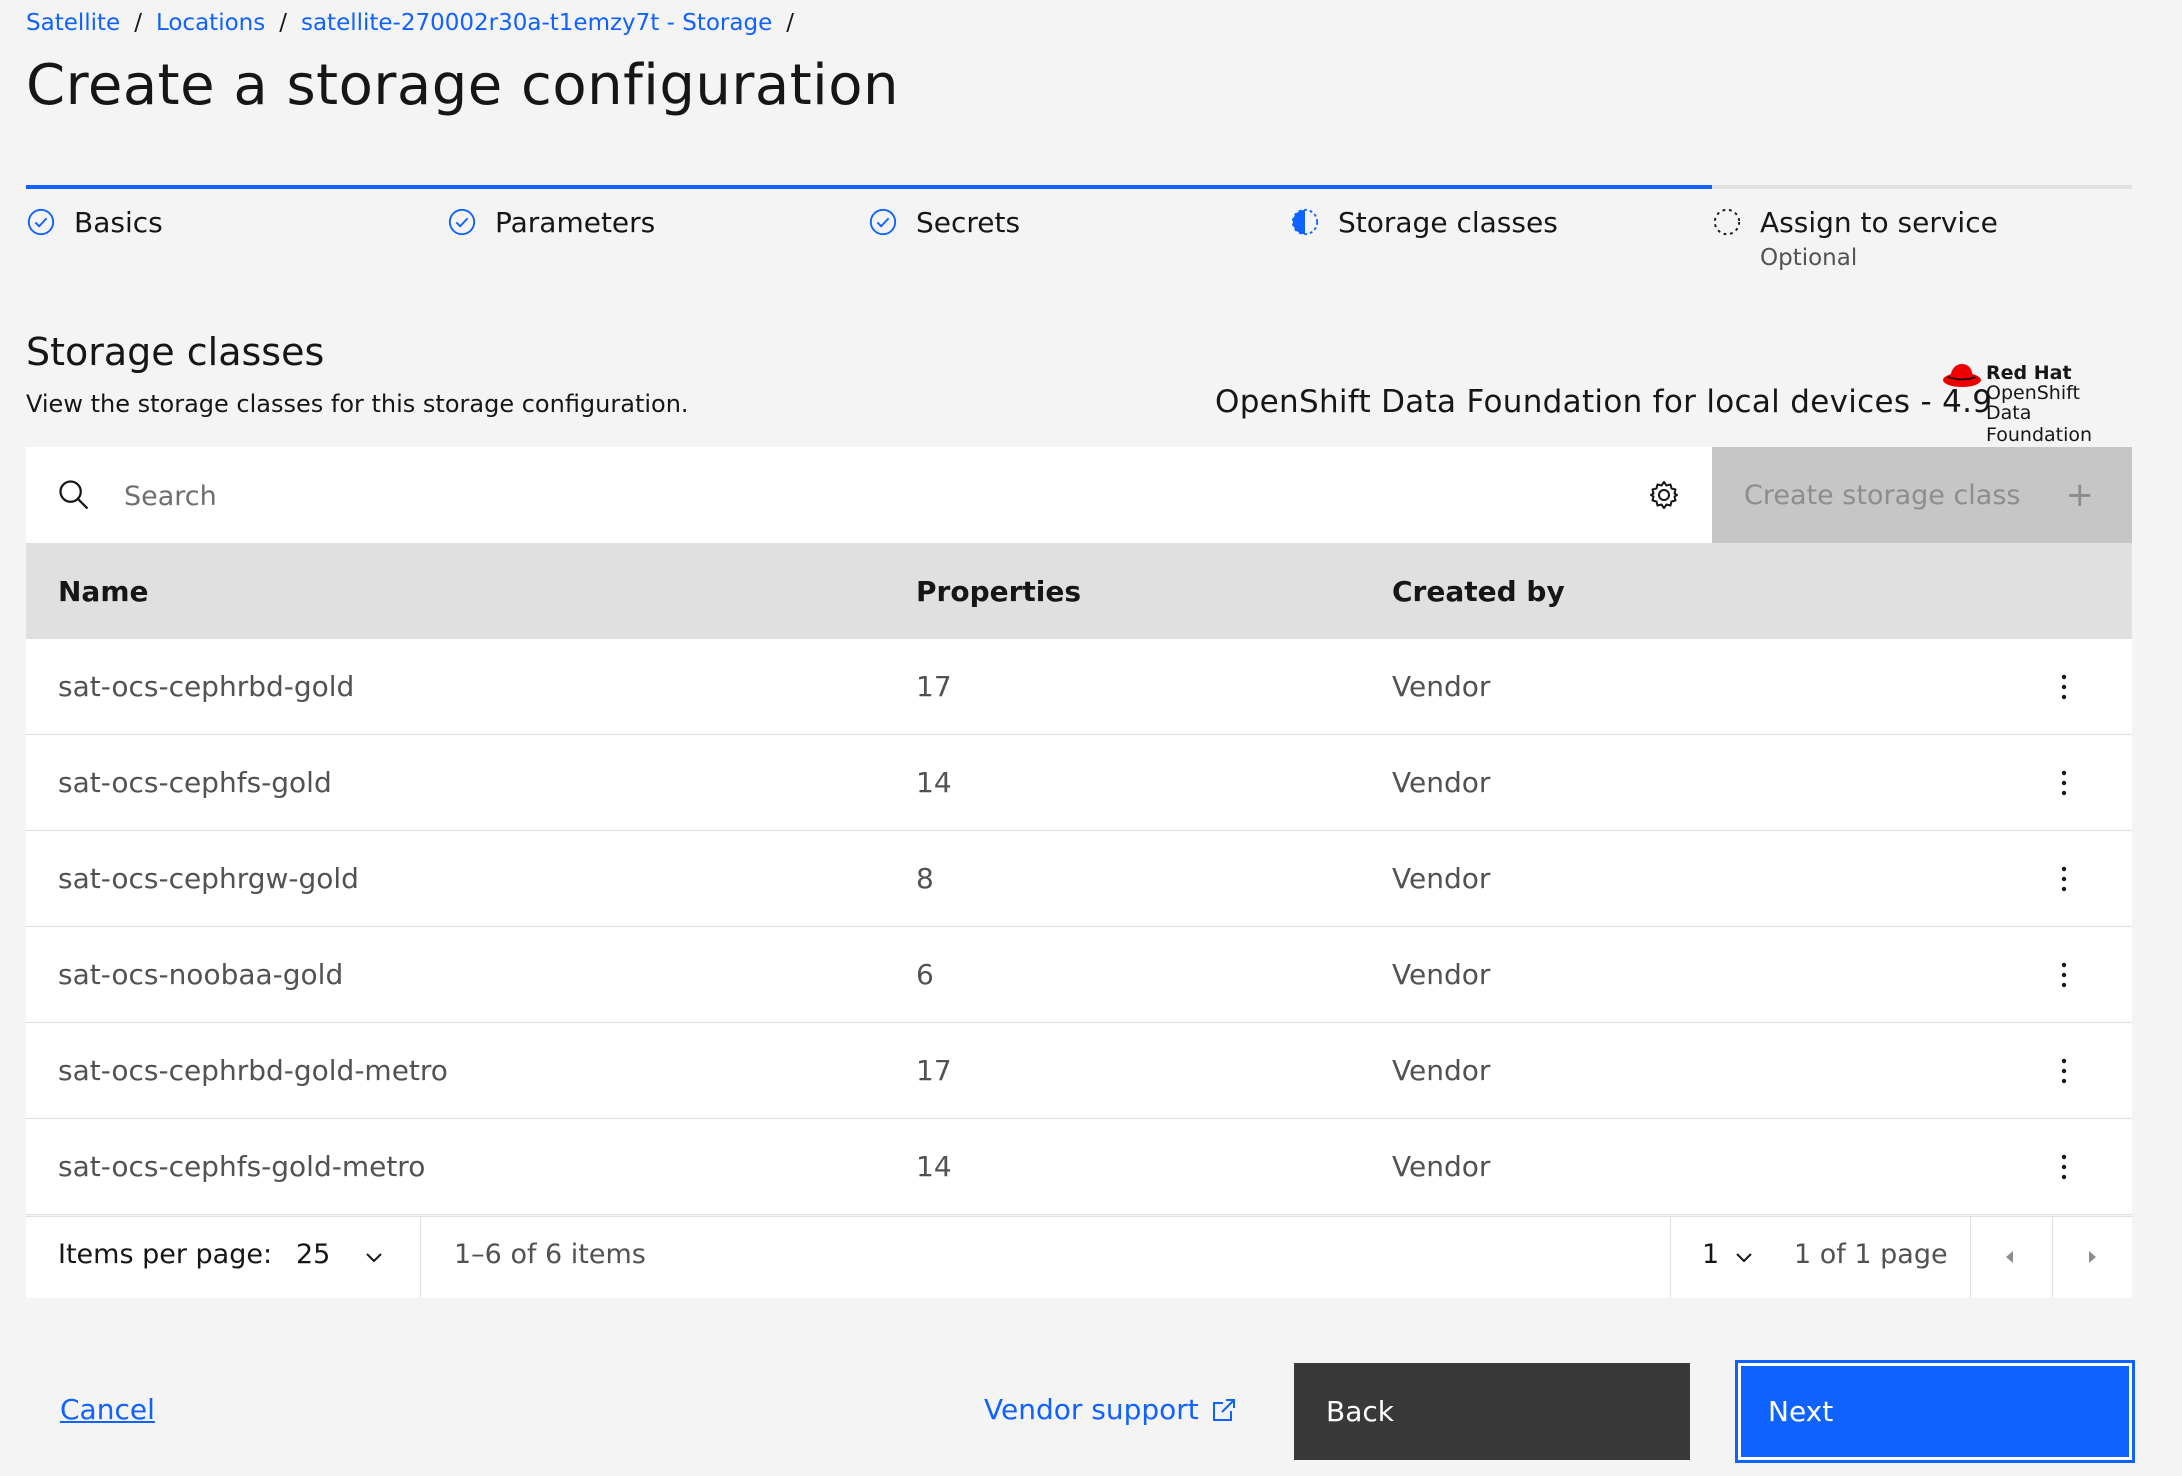 The image size is (2182, 1476). I want to click on item-range-text: 1–6 of 6 items, so click(550, 1254).